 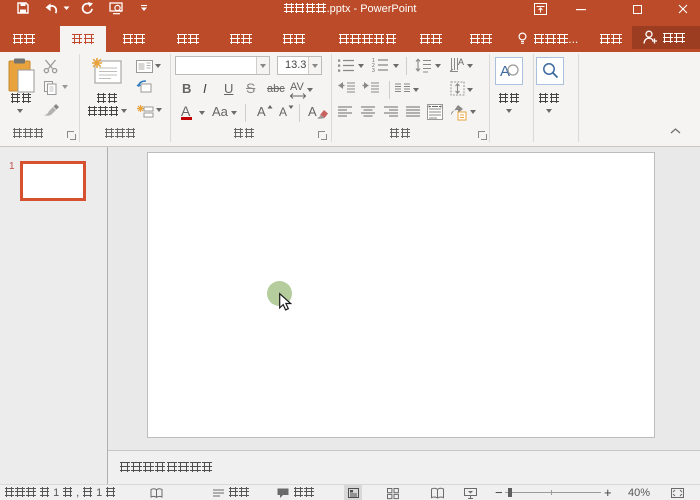 What do you see at coordinates (373, 71) in the screenshot?
I see `svg-text: 3` at bounding box center [373, 71].